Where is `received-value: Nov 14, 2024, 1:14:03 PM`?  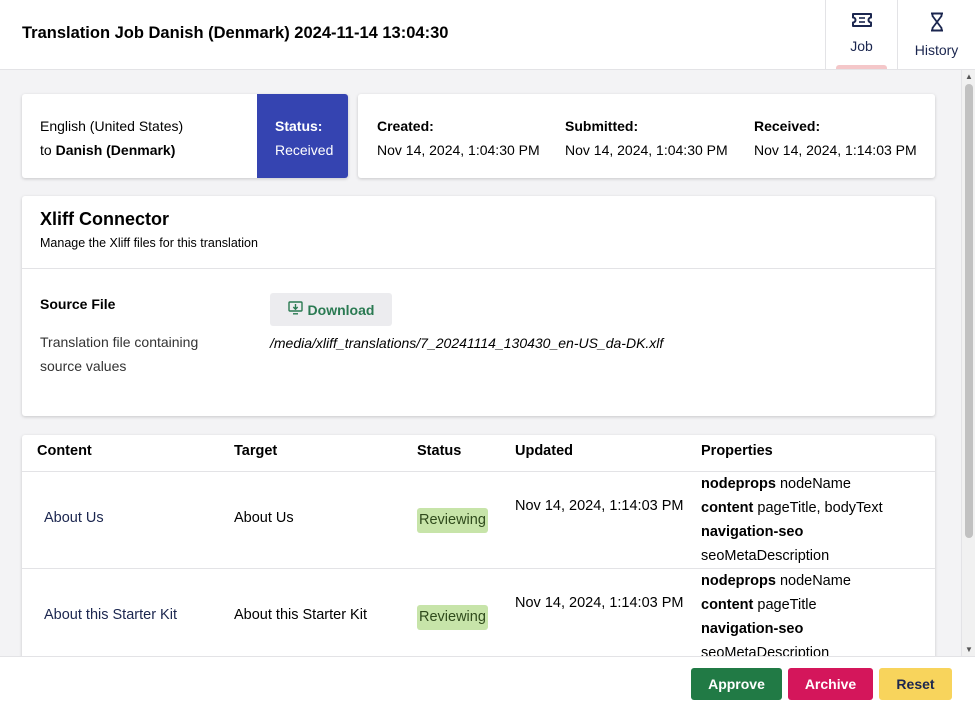
received-value: Nov 14, 2024, 1:14:03 PM is located at coordinates (835, 150).